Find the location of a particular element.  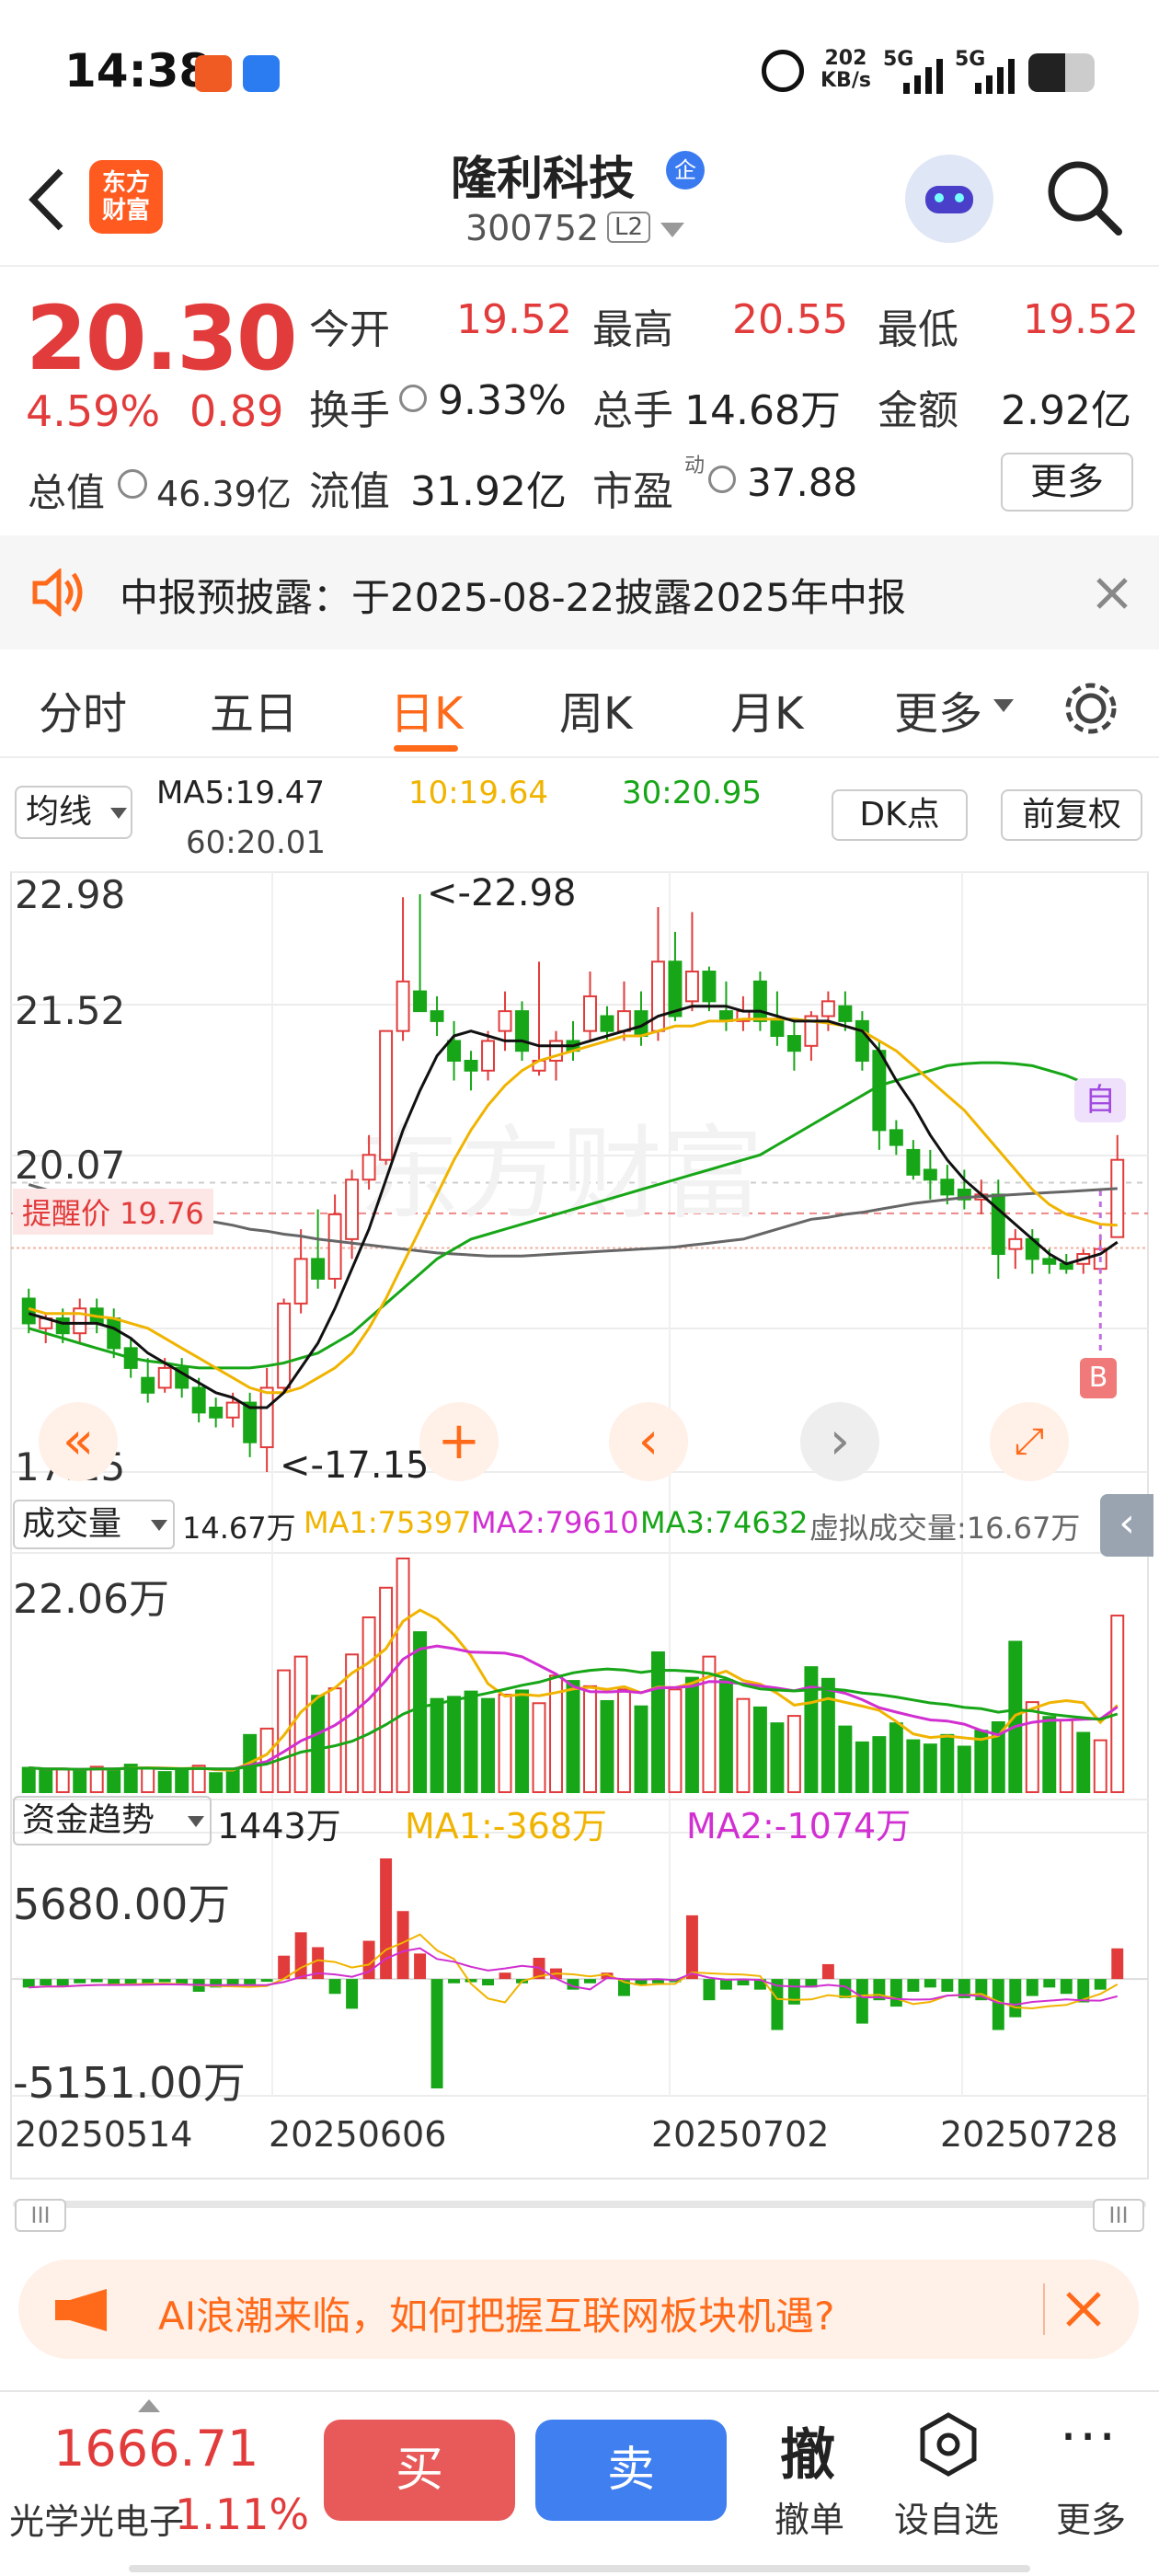

fullscreen-icon: ⤢ is located at coordinates (1029, 1441).